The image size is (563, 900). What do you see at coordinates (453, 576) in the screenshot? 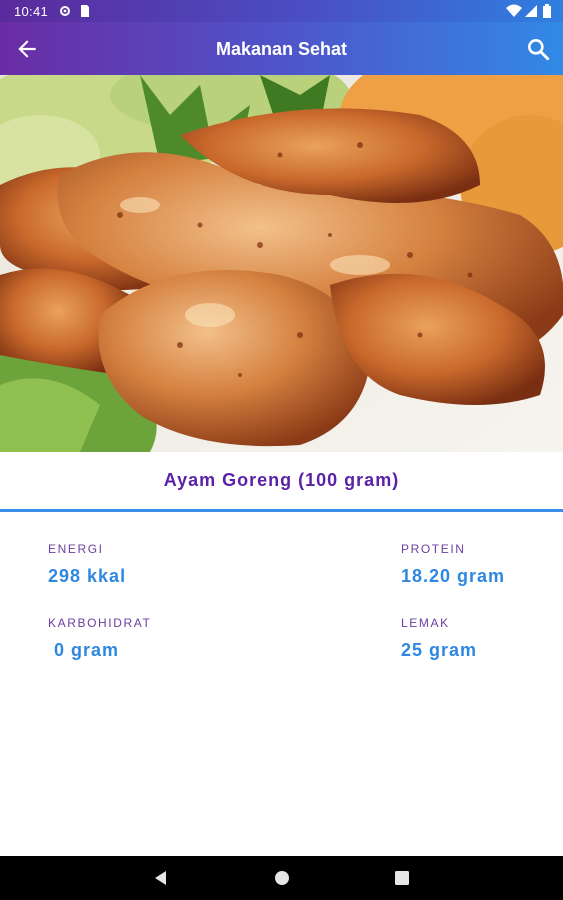
I see `protein-value: 18.20 gram` at bounding box center [453, 576].